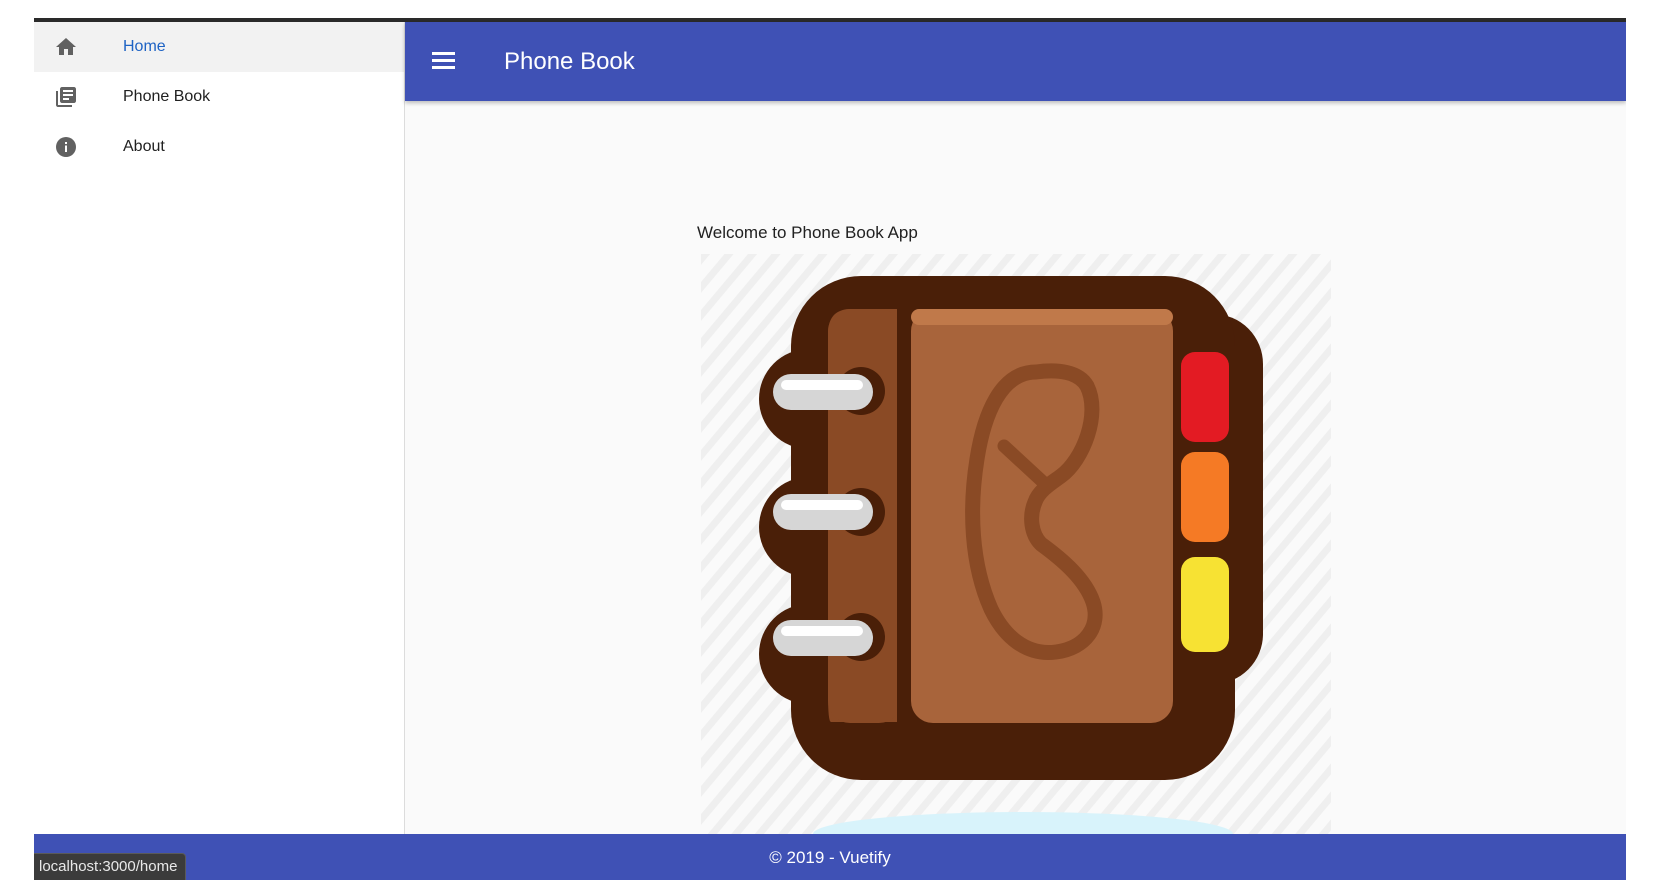 Image resolution: width=1666 pixels, height=894 pixels. Describe the element at coordinates (144, 46) in the screenshot. I see `sidebar-item-label: Home` at that location.